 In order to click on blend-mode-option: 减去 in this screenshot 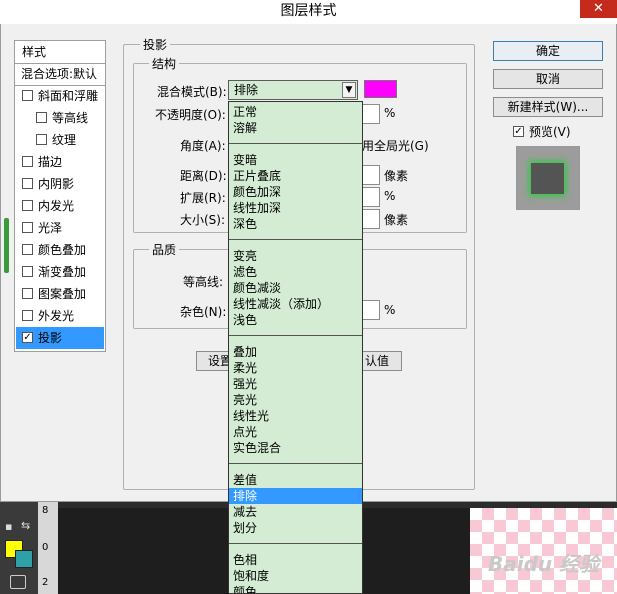, I will do `click(295, 512)`.